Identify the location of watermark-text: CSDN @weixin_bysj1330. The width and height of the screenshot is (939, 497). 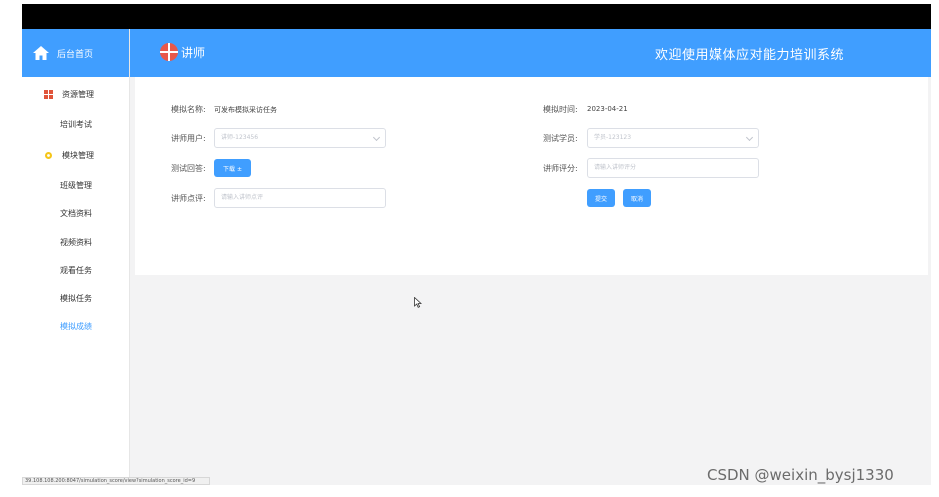
(800, 475).